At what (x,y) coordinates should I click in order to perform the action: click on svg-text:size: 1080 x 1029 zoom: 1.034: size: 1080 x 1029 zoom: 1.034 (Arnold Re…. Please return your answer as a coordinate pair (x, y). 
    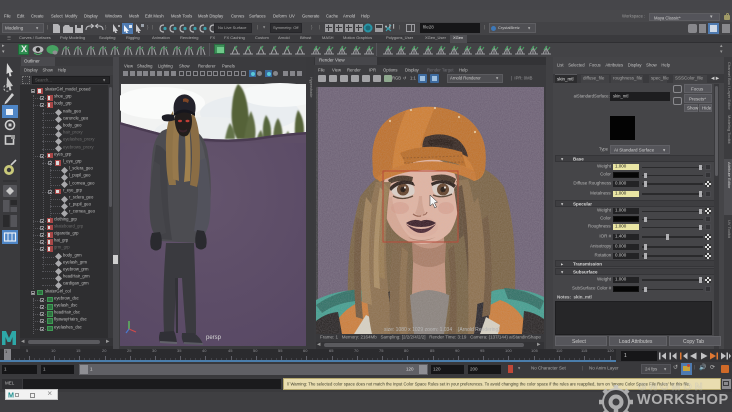
    Looking at the image, I should click on (442, 330).